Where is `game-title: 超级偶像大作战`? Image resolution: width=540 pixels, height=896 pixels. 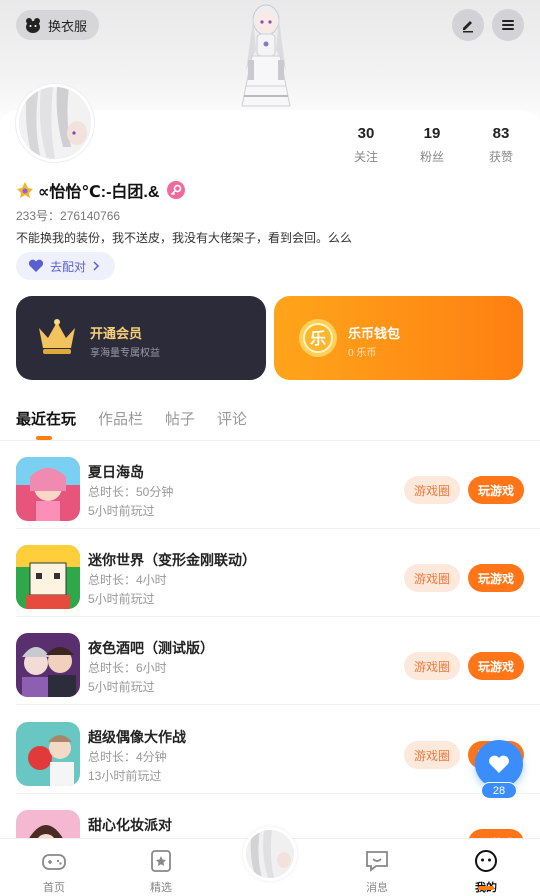
game-title: 超级偶像大作战 is located at coordinates (137, 737).